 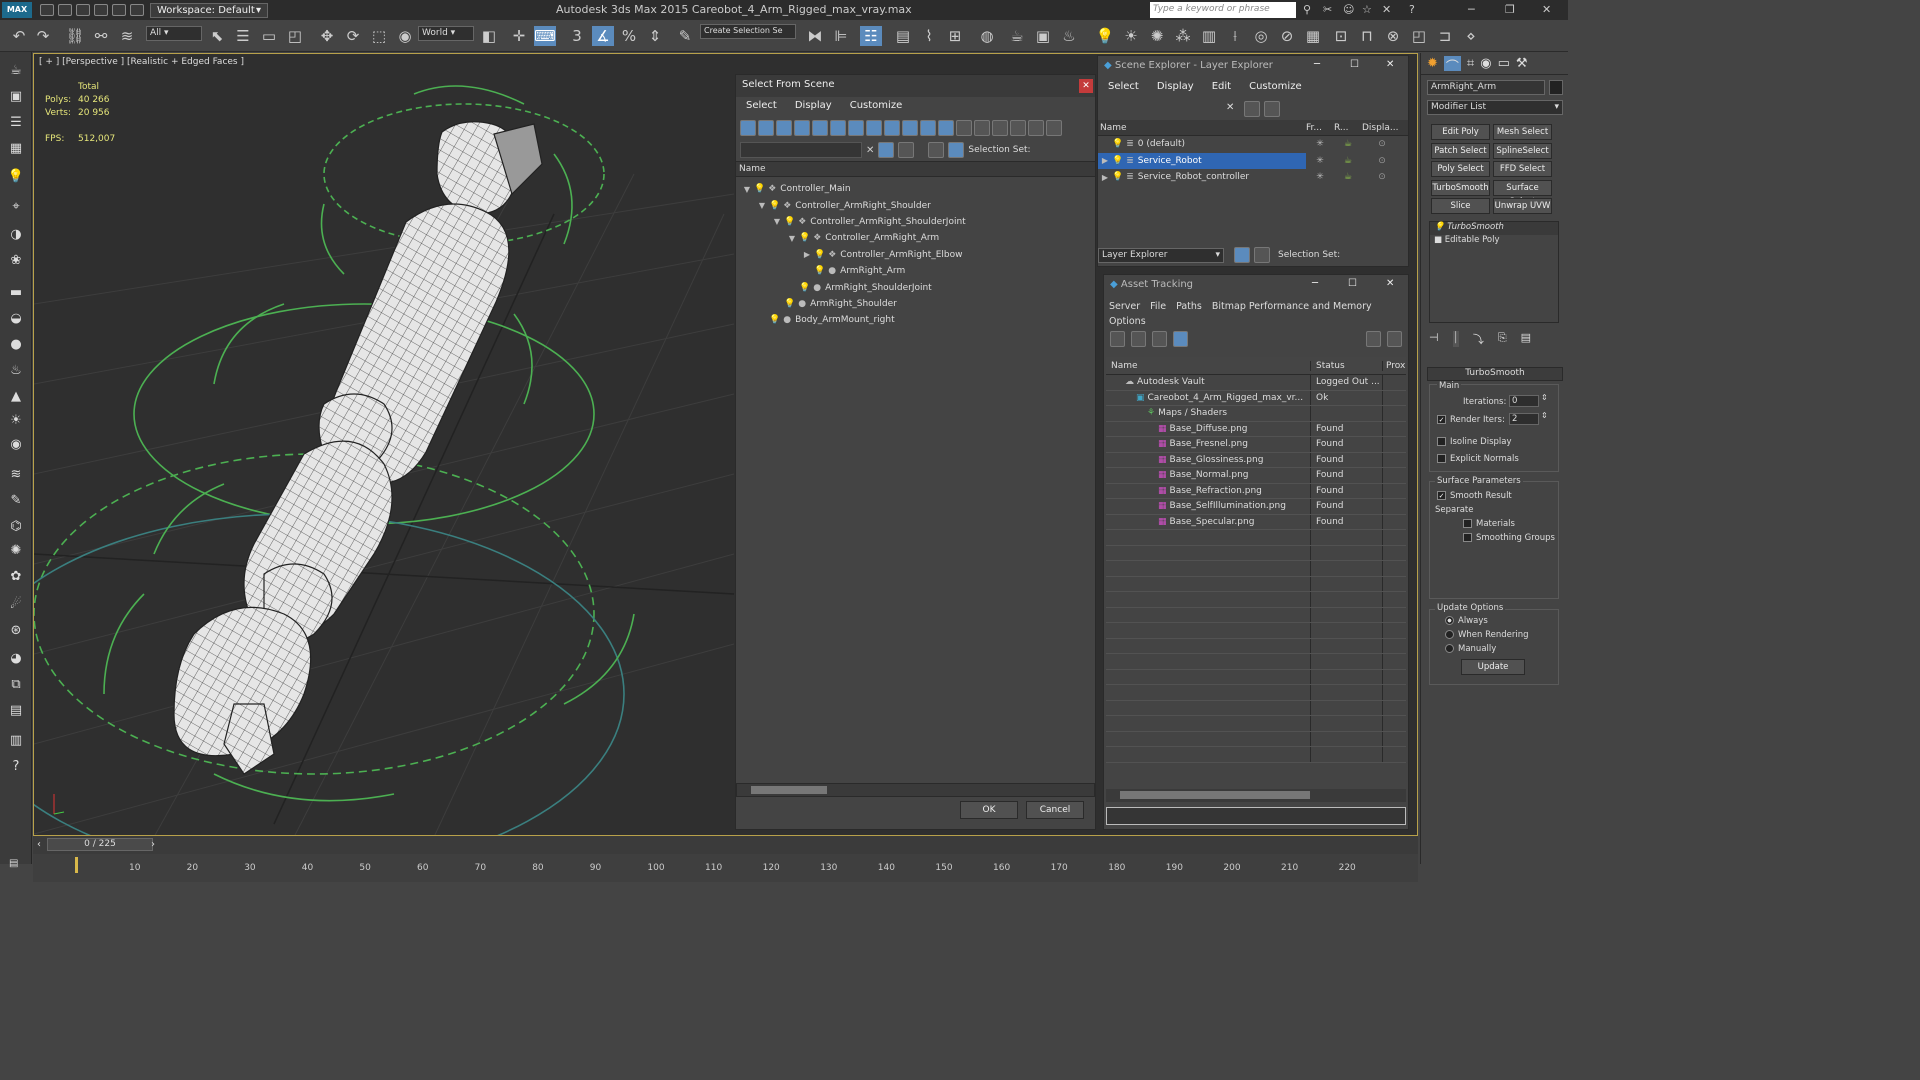 I want to click on scene-tree-item: ▶ 💡 ❖ Controller_ArmRight_Elbow, so click(x=916, y=255).